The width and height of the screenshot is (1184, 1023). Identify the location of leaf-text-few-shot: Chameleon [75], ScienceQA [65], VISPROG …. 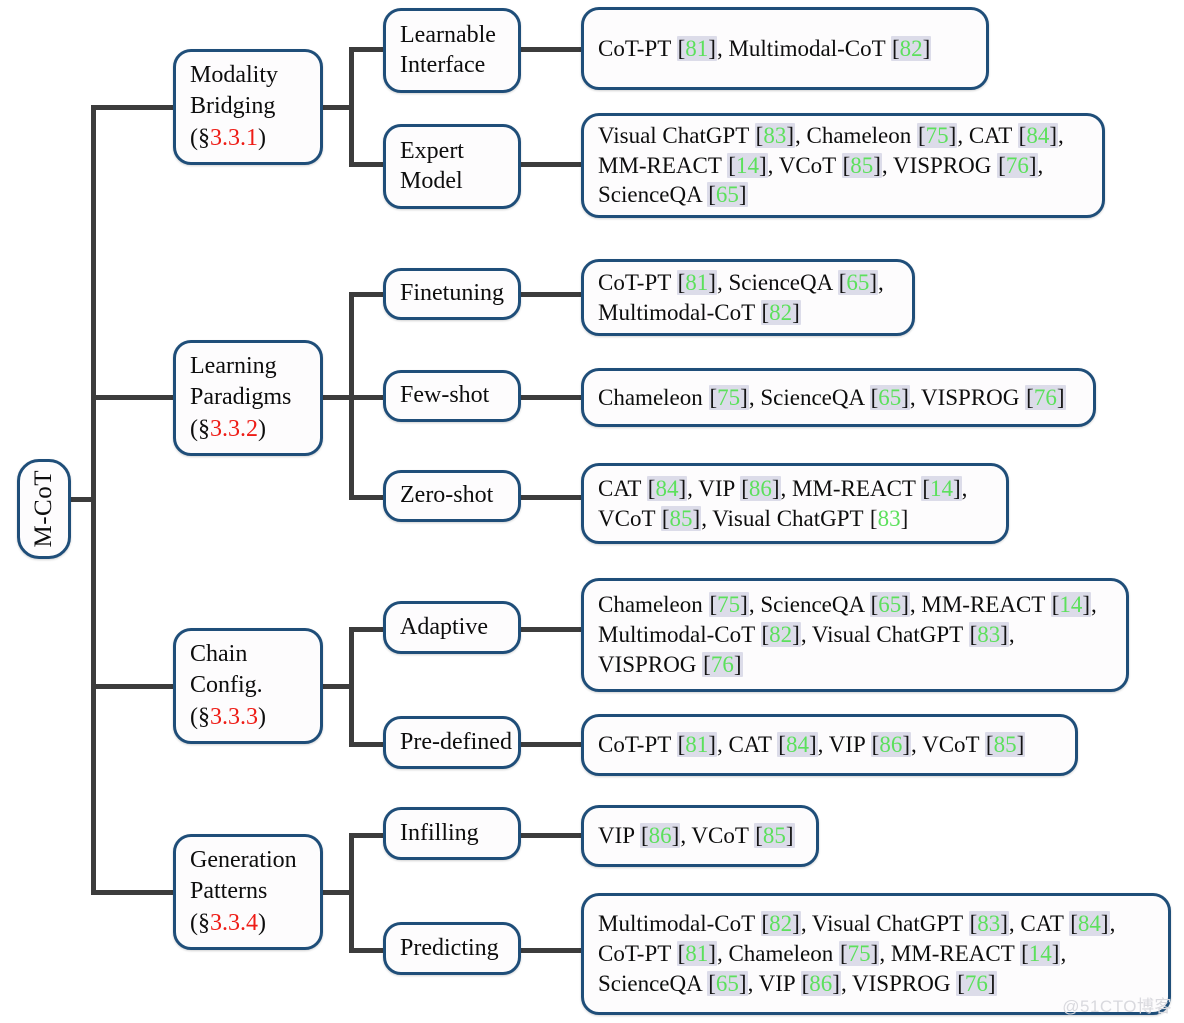
(832, 397).